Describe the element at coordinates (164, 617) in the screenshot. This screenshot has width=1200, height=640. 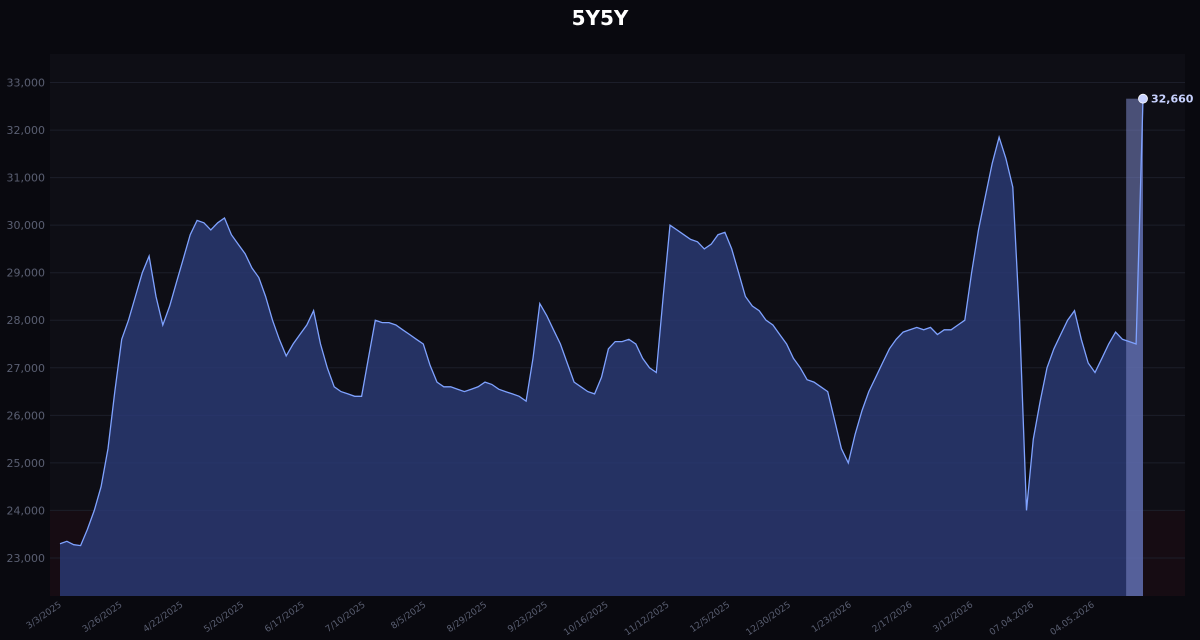
I see `x-tick-label: 4/22/2025` at that location.